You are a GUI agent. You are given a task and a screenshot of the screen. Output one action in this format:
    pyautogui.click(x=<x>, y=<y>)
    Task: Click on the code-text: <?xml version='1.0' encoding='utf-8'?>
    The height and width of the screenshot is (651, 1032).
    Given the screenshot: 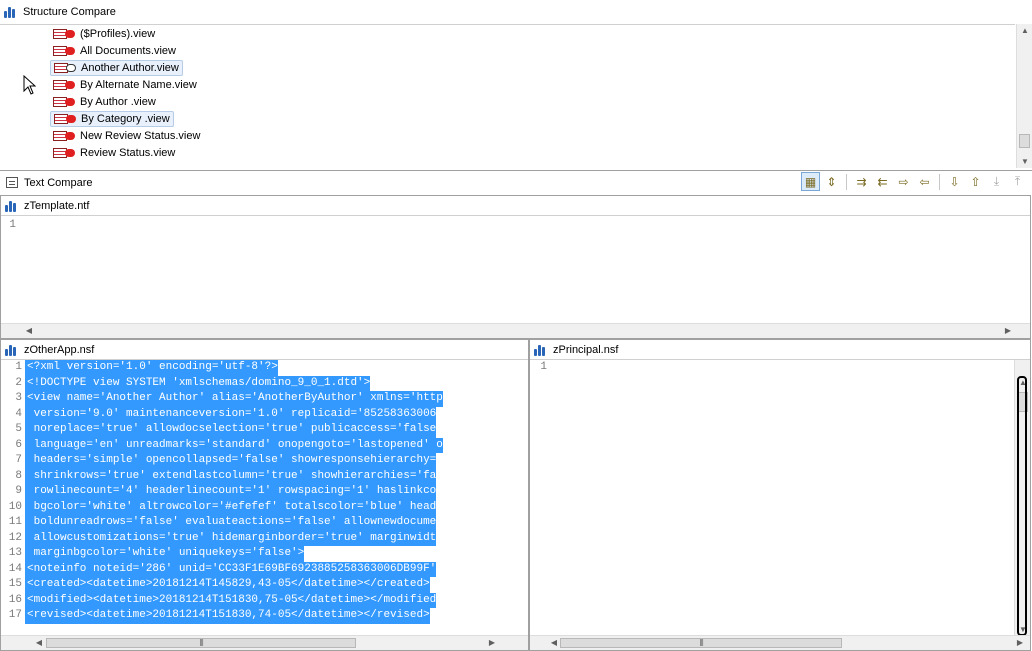 What is the action you would take?
    pyautogui.click(x=151, y=368)
    